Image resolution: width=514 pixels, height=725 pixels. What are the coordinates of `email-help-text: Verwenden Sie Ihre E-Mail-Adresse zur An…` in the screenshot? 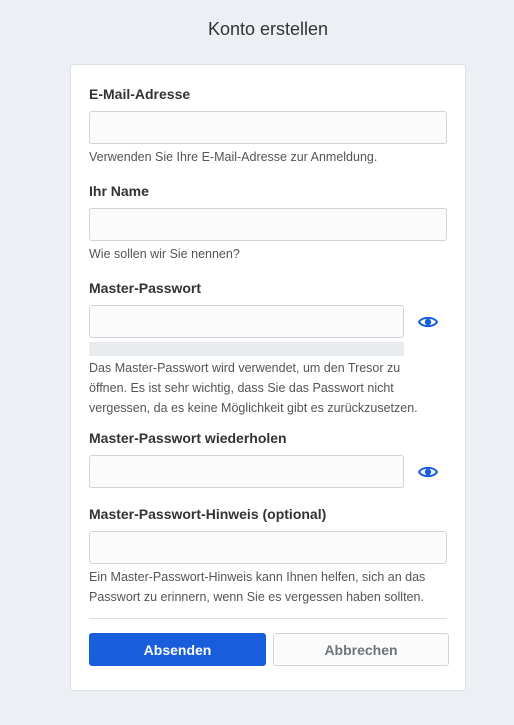 It's located at (233, 157).